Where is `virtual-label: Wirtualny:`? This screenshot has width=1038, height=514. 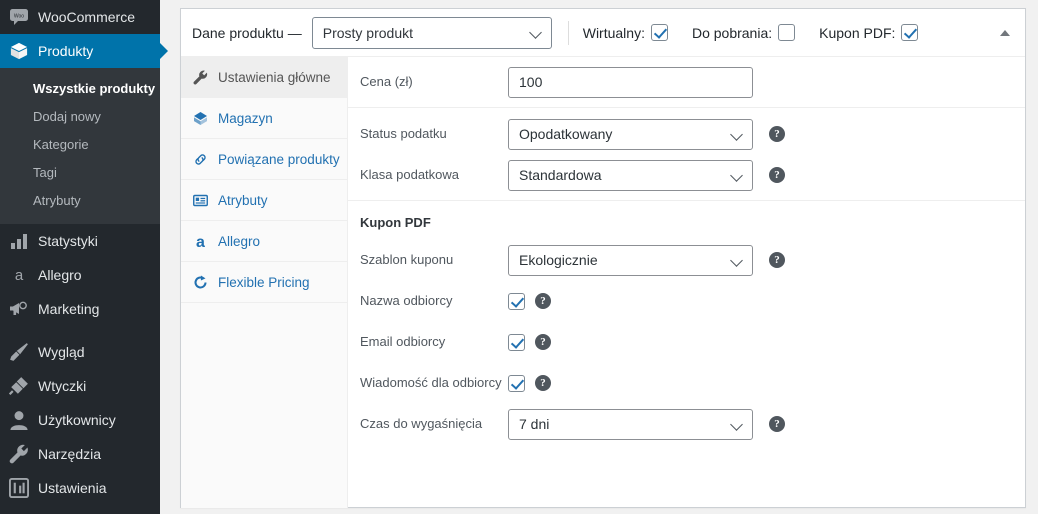 virtual-label: Wirtualny: is located at coordinates (613, 32).